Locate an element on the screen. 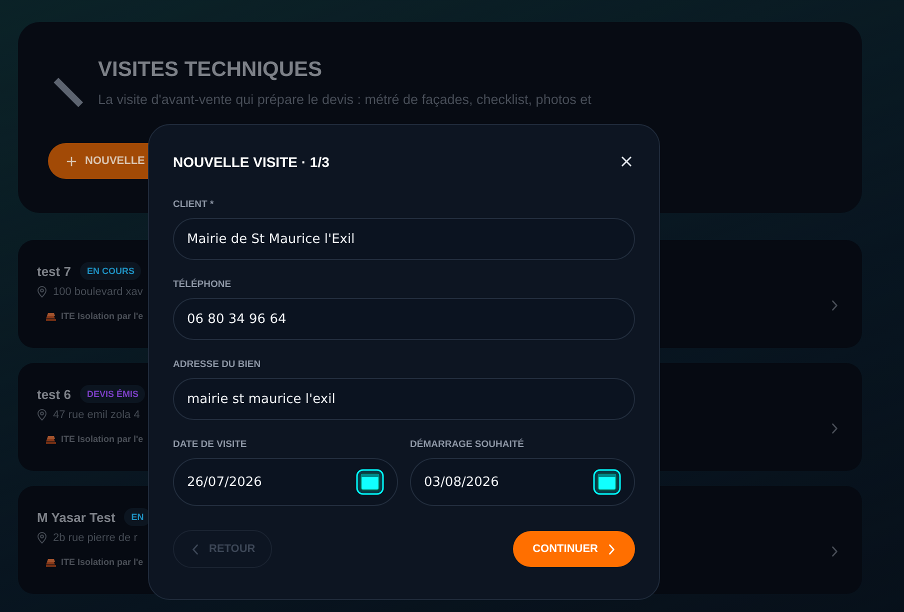  input-field: Mairie de St Maurice l'Exil is located at coordinates (404, 239).